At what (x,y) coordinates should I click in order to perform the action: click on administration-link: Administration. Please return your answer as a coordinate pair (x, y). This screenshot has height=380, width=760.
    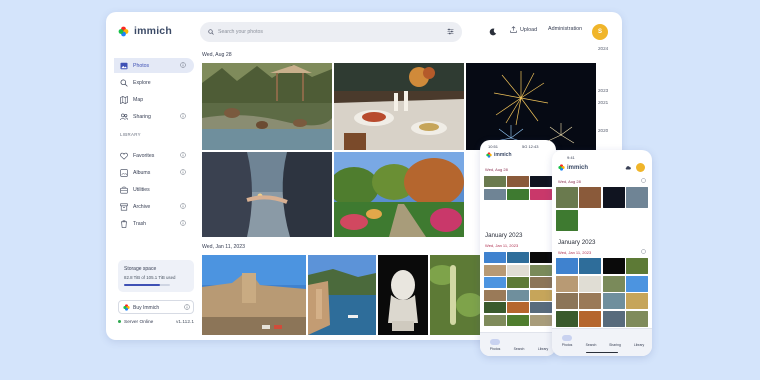
    Looking at the image, I should click on (565, 29).